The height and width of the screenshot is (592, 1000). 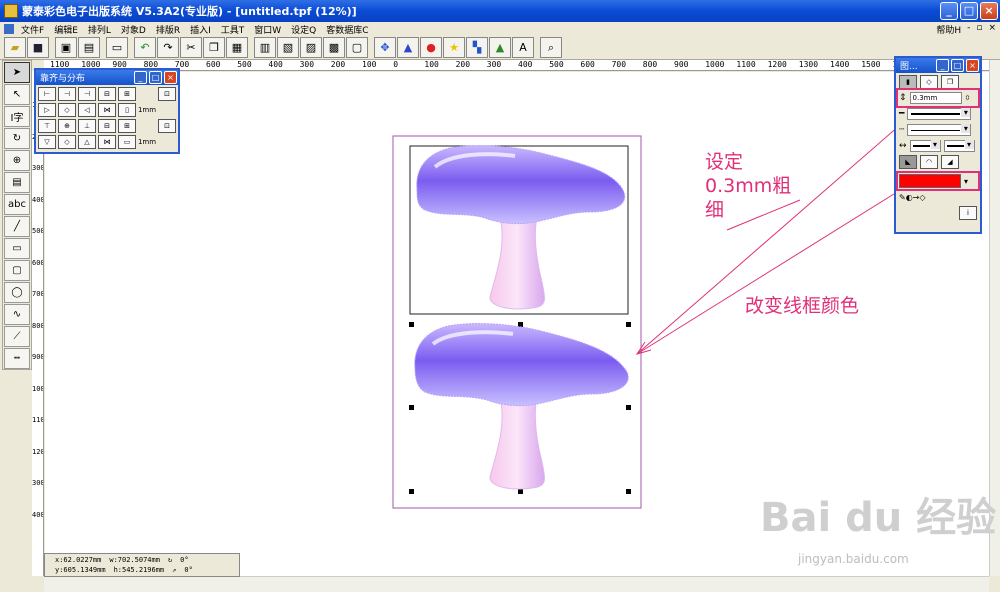 I want to click on text-tool: I字, so click(x=17, y=116).